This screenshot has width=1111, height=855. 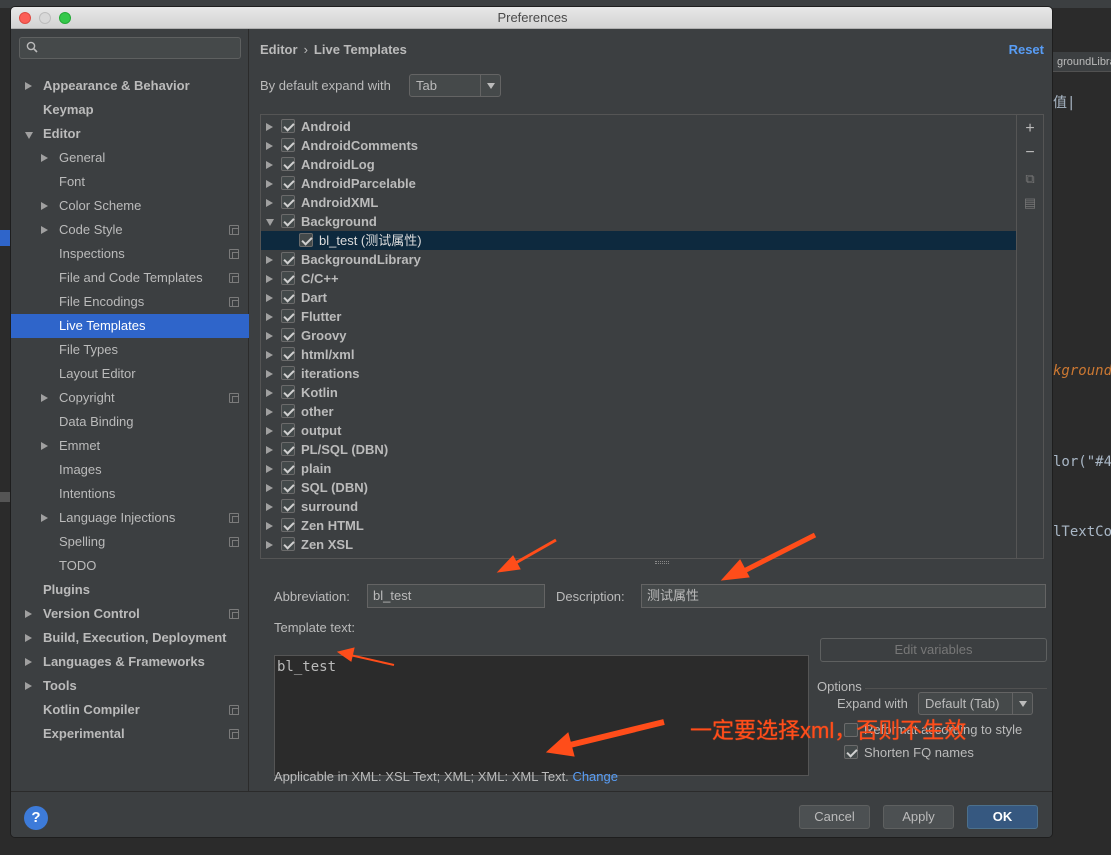 What do you see at coordinates (638, 297) in the screenshot?
I see `template-group: Dart` at bounding box center [638, 297].